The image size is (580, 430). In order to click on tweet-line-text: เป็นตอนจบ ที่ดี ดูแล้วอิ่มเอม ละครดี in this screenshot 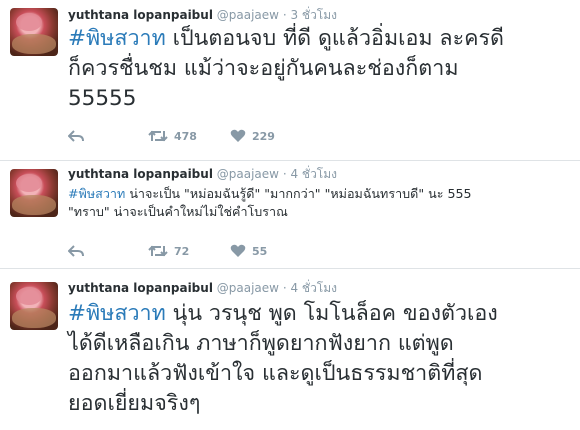, I will do `click(338, 38)`.